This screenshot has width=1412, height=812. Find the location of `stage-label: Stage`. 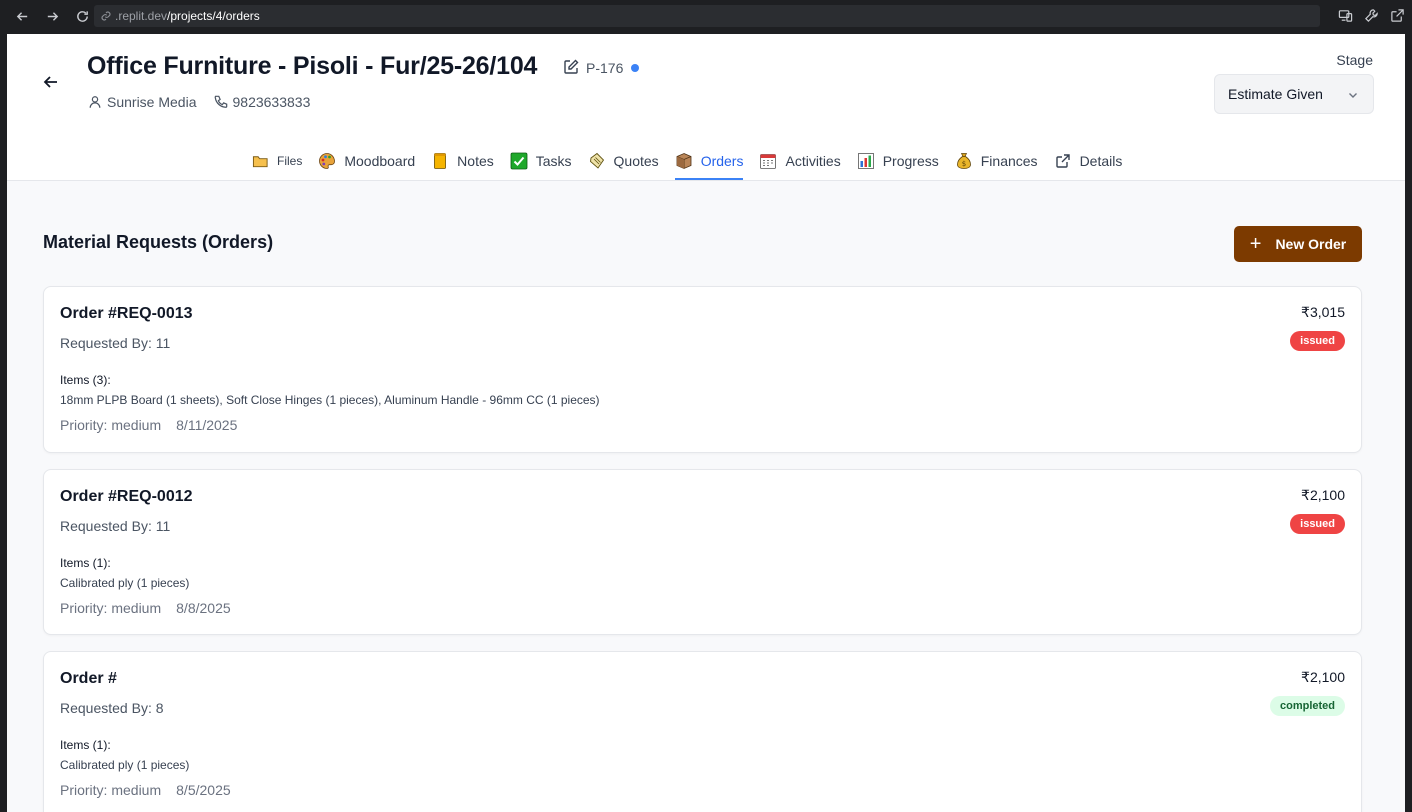

stage-label: Stage is located at coordinates (1354, 60).